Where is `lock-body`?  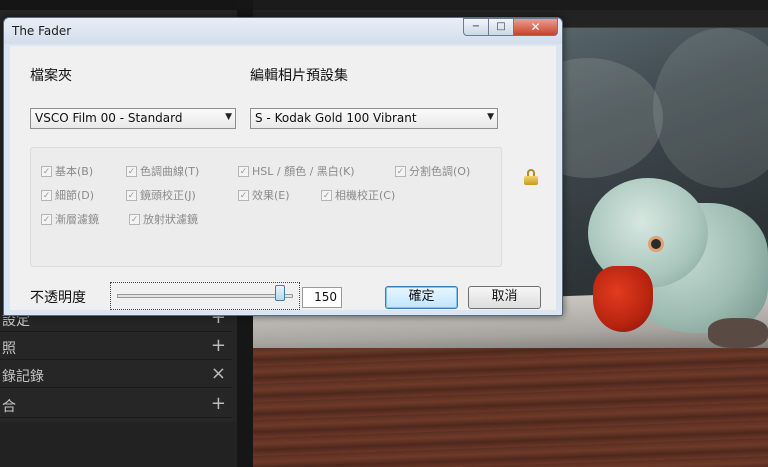
lock-body is located at coordinates (531, 180).